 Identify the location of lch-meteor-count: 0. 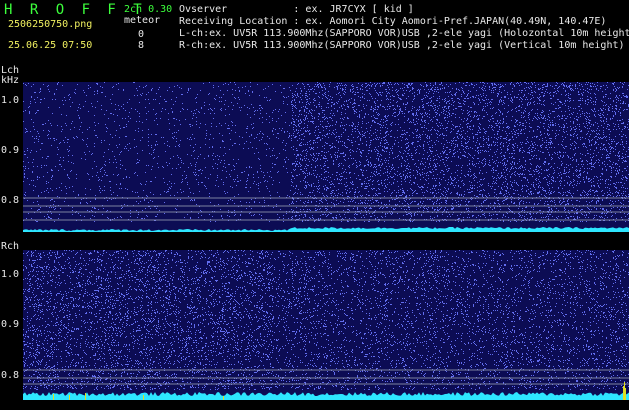
(141, 34).